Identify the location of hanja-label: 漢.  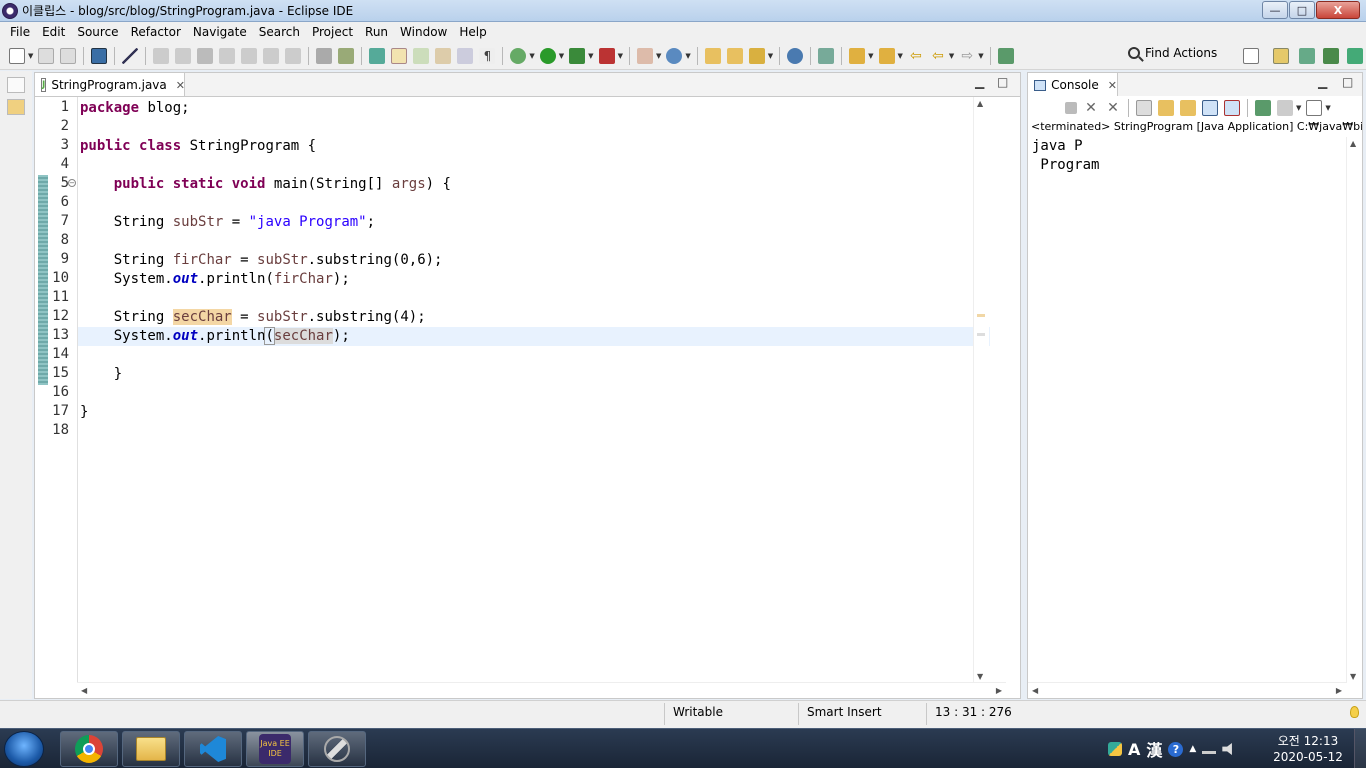
(1154, 749).